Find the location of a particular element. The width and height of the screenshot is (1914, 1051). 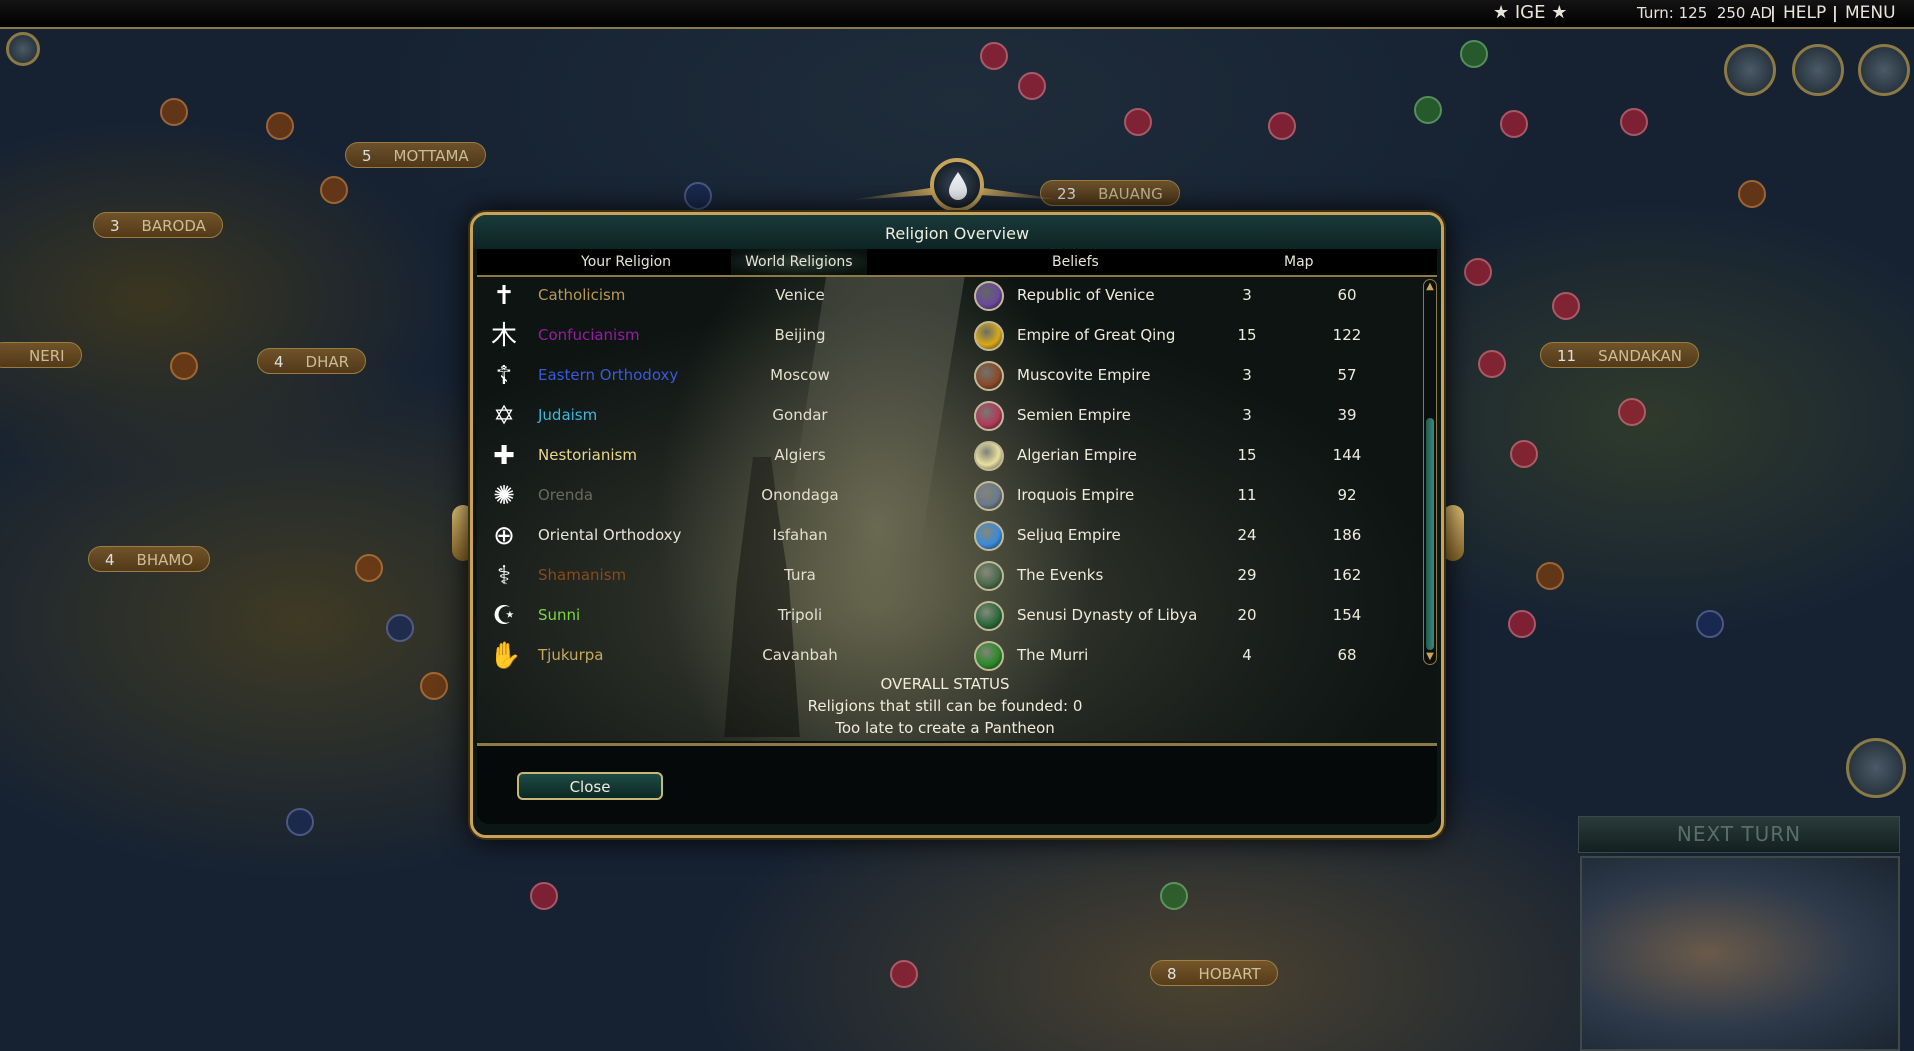

city-banner: 8 HOBART is located at coordinates (1214, 973).